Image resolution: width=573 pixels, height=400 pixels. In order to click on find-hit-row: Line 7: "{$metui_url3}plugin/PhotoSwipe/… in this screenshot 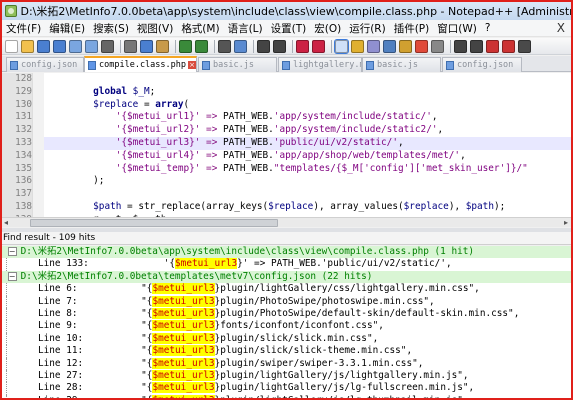, I will do `click(286, 301)`.